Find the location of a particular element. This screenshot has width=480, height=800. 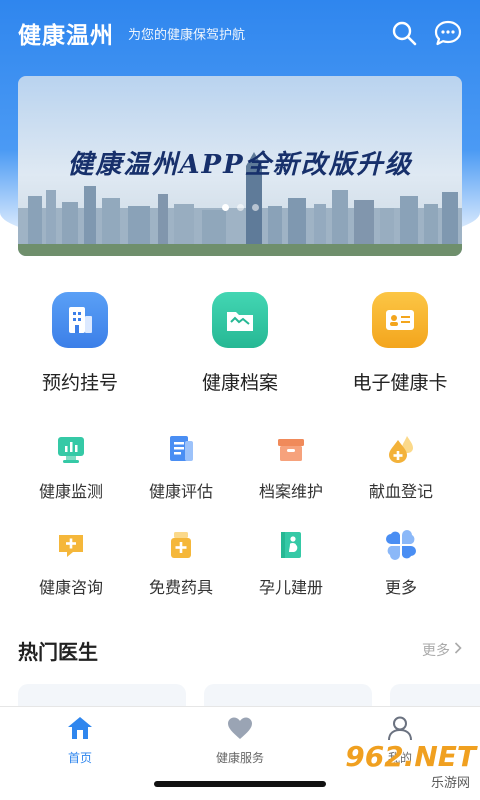

message-icon is located at coordinates (448, 33).